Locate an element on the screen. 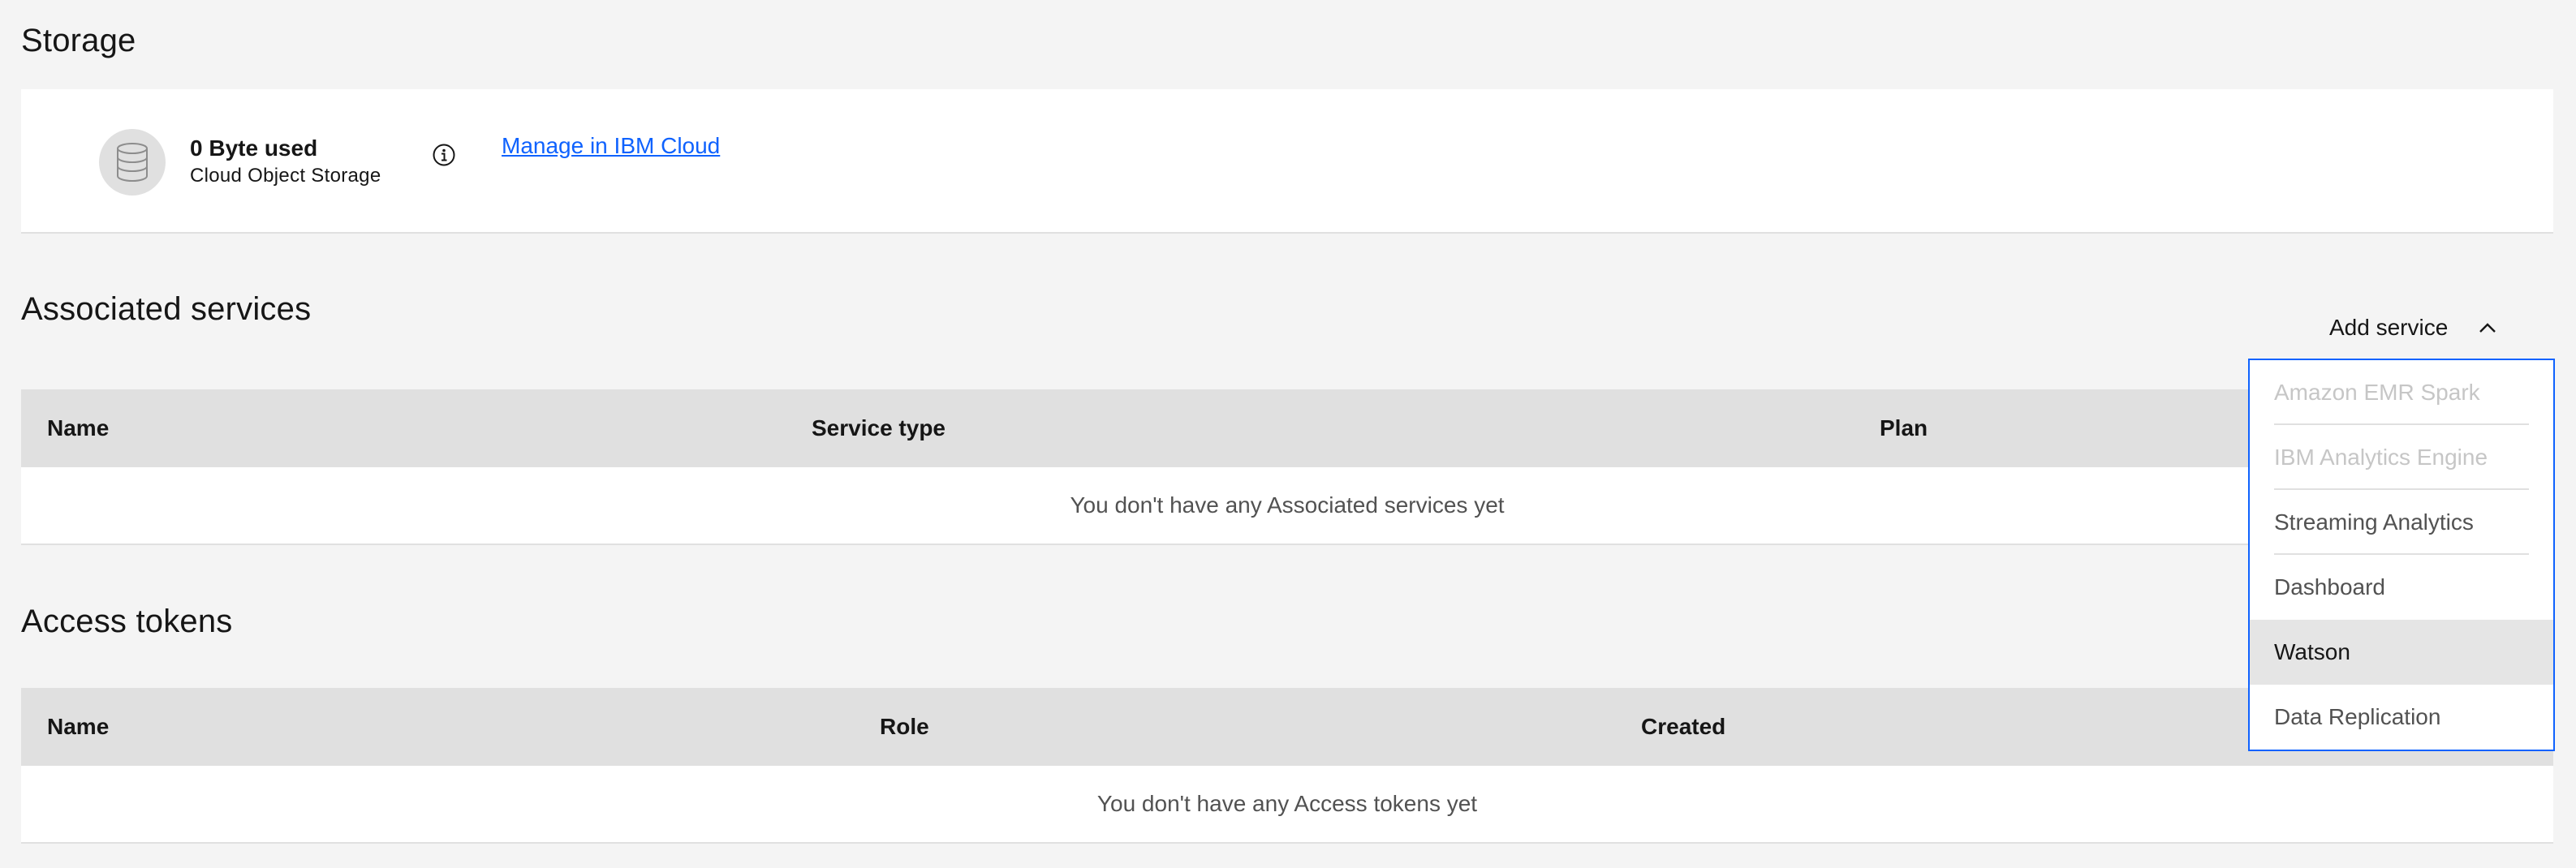 This screenshot has width=2576, height=868. dropdown-item-data-replication: Data Replication is located at coordinates (2402, 717).